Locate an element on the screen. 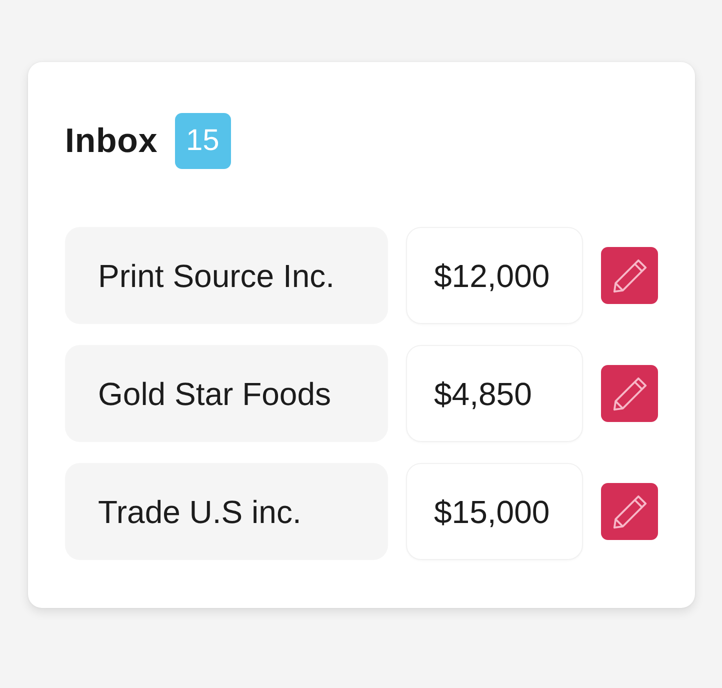  amount: $12,000 is located at coordinates (494, 275).